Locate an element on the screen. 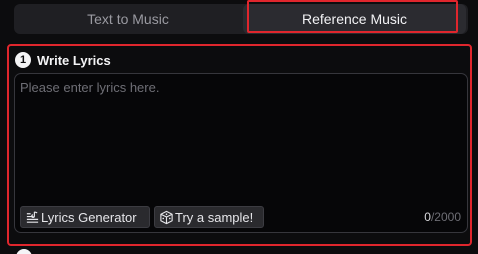 The image size is (478, 254). lyrics-lines-icon is located at coordinates (32, 216).